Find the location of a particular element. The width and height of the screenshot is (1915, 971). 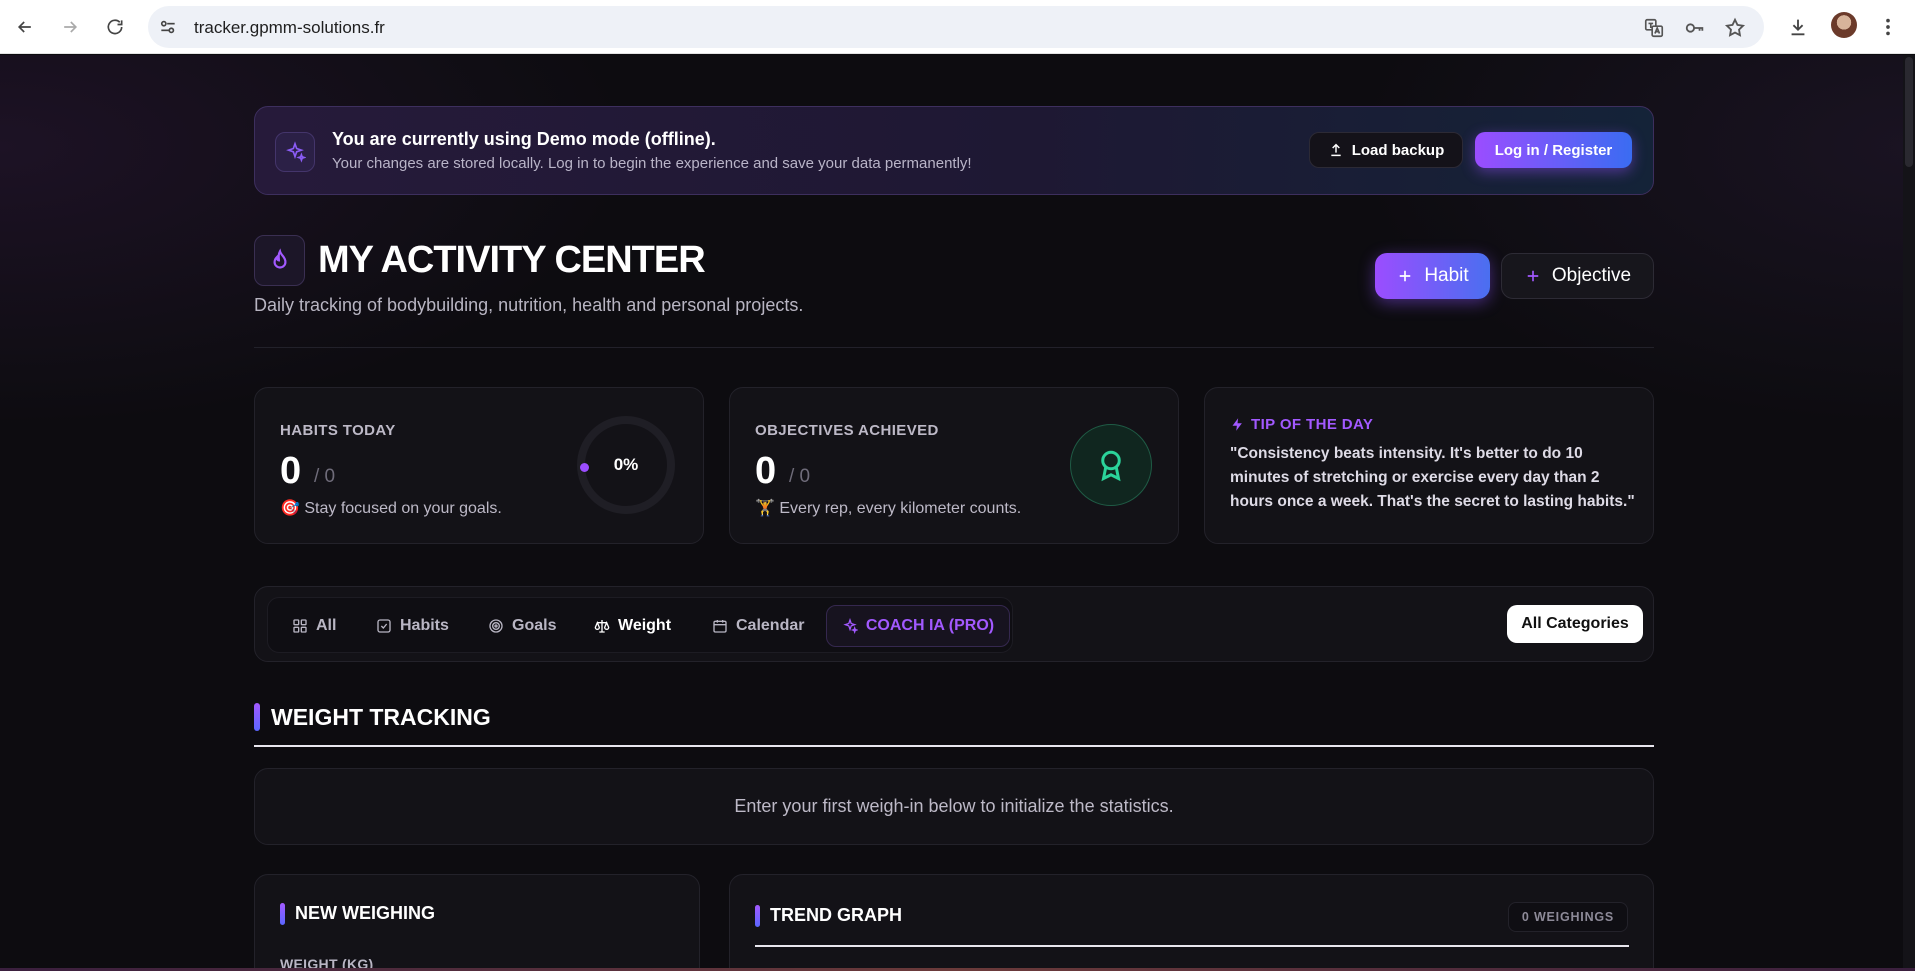

add-objective-label: Objective is located at coordinates (1591, 275).